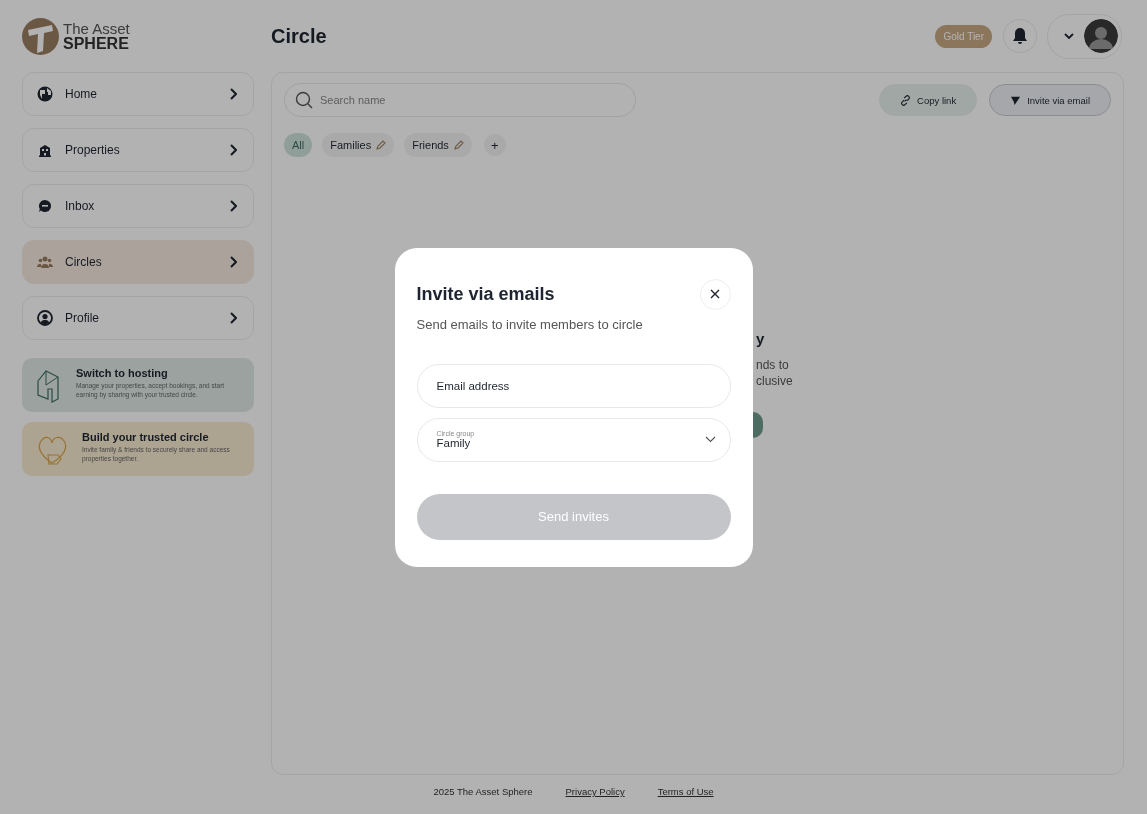 The image size is (1147, 814). I want to click on house-outline-icon, so click(49, 386).